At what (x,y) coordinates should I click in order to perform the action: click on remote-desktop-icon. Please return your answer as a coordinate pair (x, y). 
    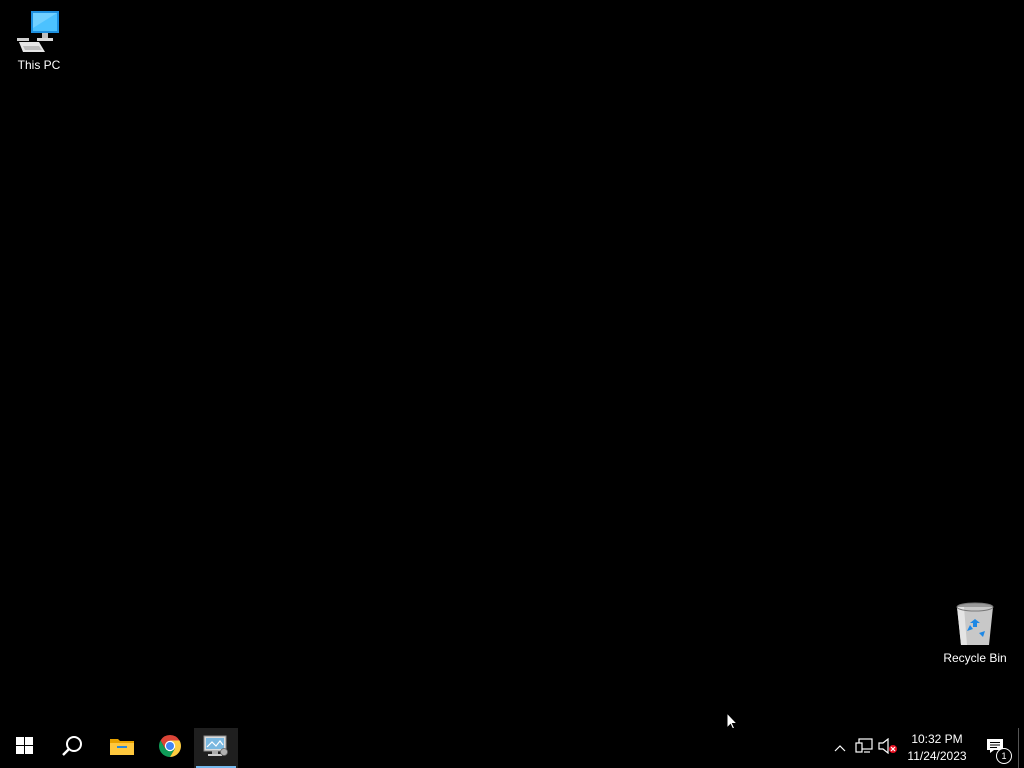
    Looking at the image, I should click on (216, 748).